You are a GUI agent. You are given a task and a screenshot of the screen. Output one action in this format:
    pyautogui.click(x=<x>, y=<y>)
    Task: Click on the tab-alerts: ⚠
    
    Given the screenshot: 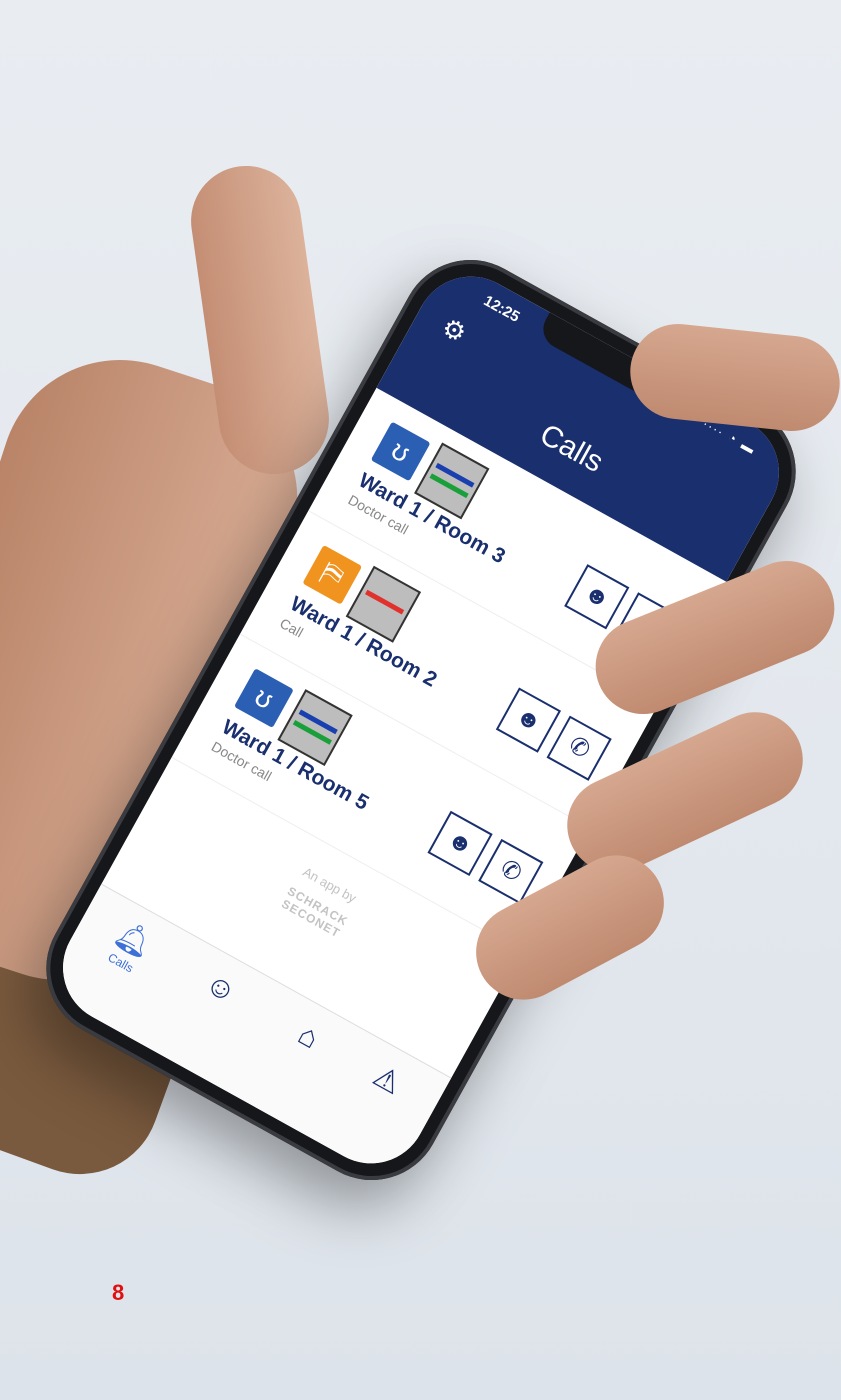 What is the action you would take?
    pyautogui.click(x=386, y=1080)
    